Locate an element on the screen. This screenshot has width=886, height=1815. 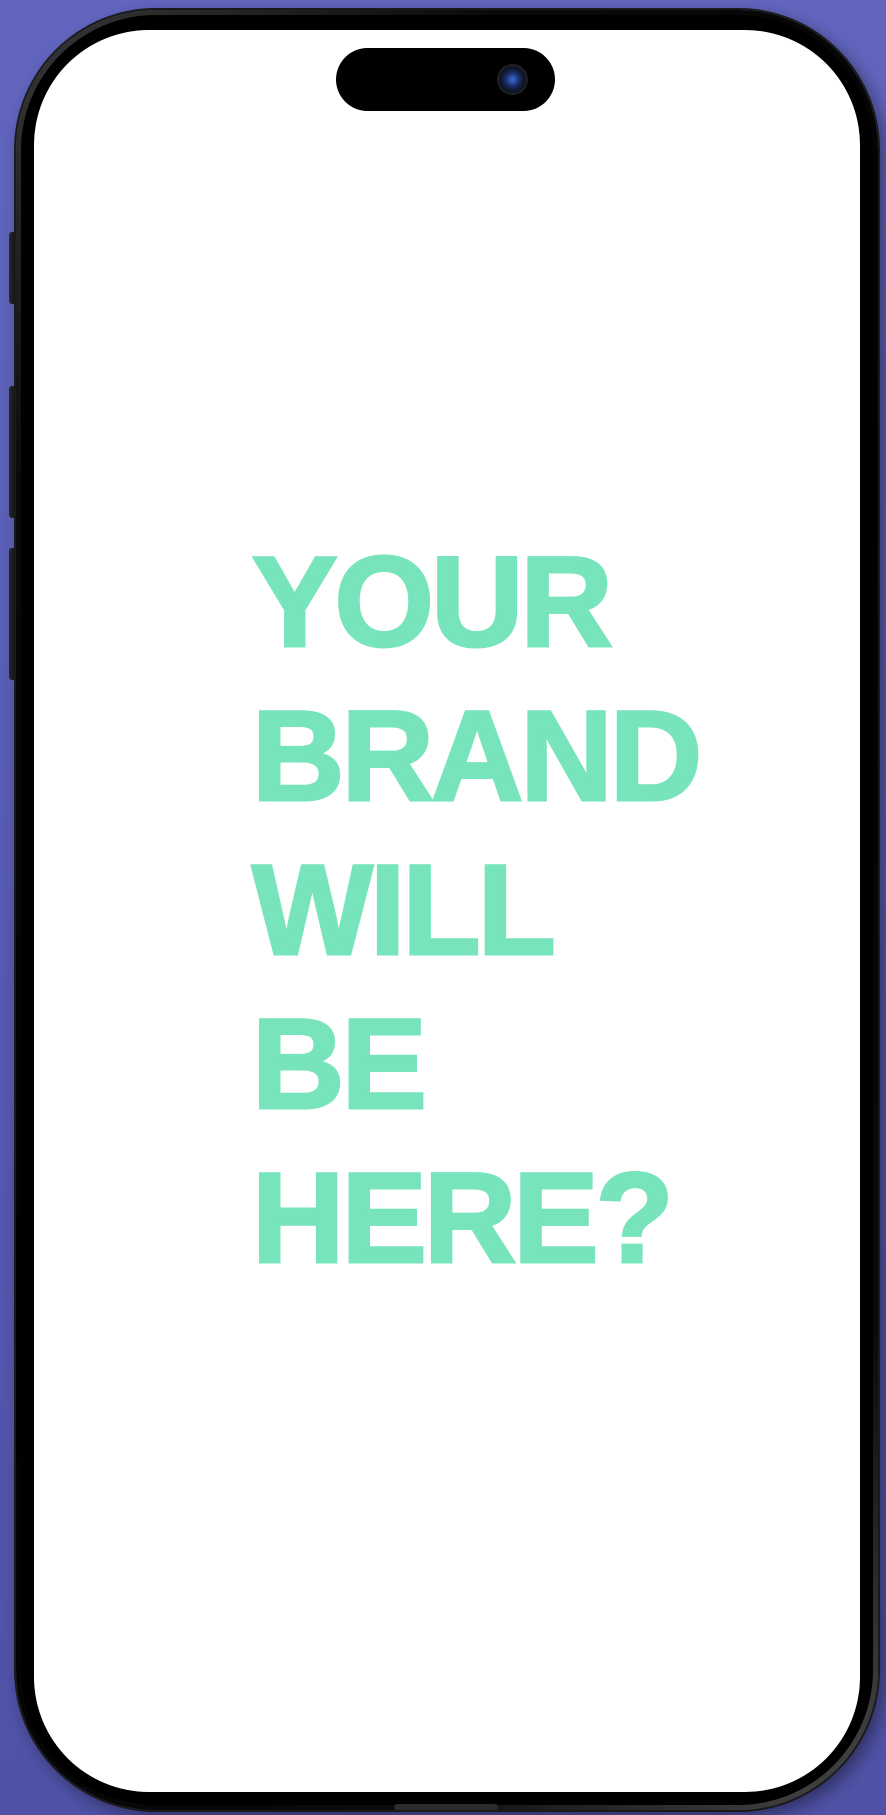
headline-line-4: BE is located at coordinates (339, 1065).